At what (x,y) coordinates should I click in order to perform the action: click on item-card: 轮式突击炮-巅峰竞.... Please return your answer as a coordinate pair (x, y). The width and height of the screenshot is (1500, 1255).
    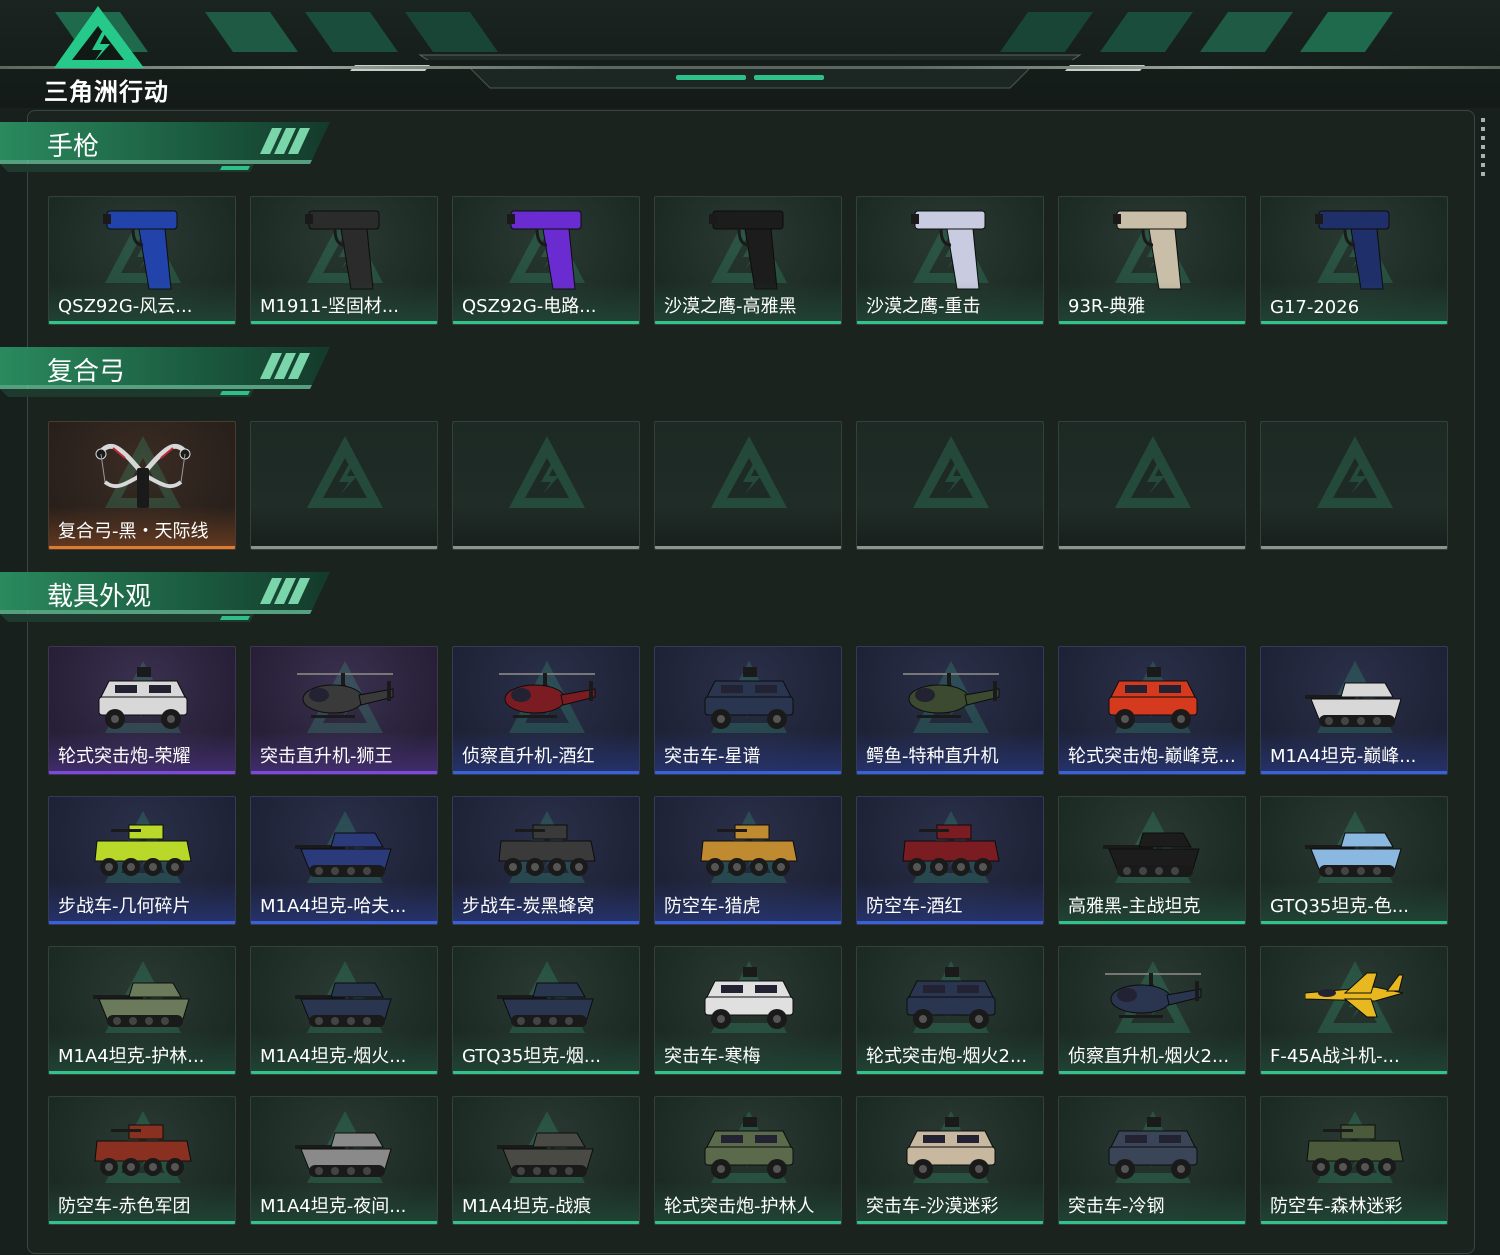
    Looking at the image, I should click on (1152, 710).